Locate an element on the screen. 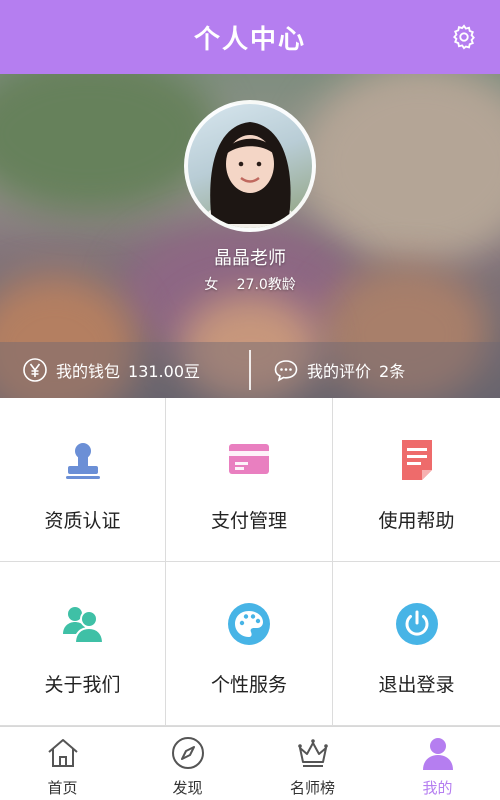 The width and height of the screenshot is (500, 800). users-icon is located at coordinates (83, 624).